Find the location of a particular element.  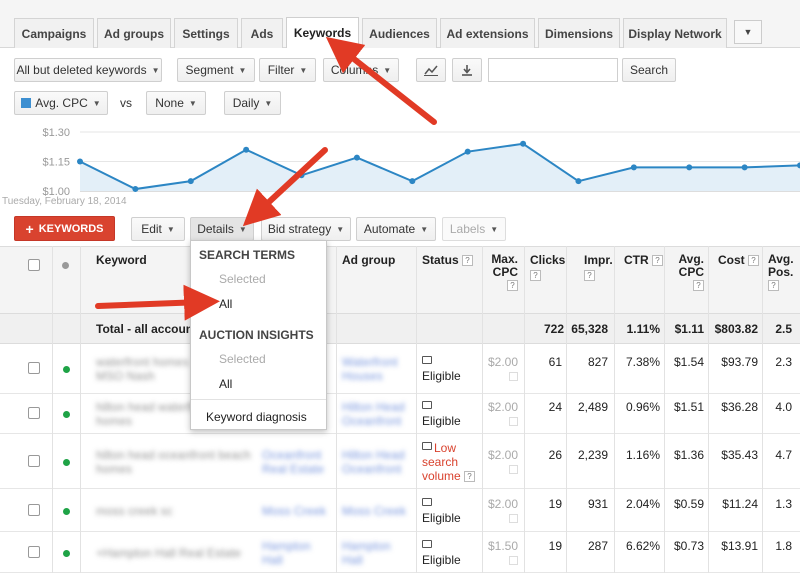

columns-button: Columns ▼ is located at coordinates (361, 70).